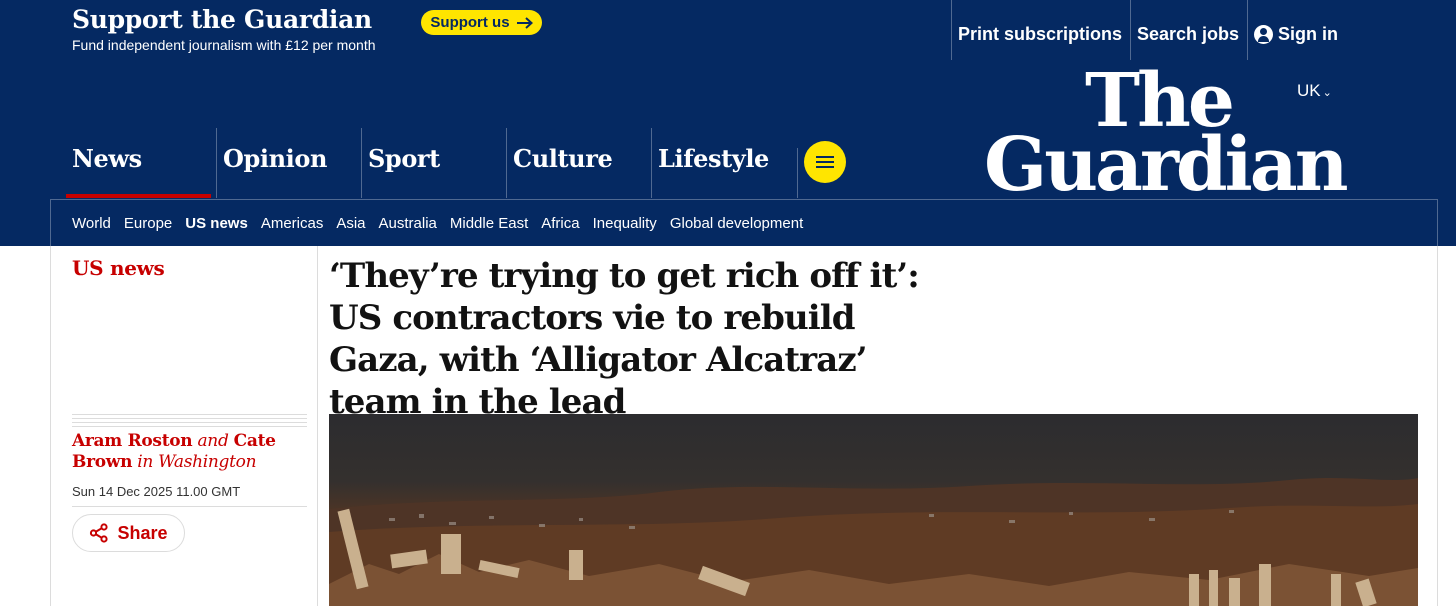 Image resolution: width=1456 pixels, height=606 pixels. What do you see at coordinates (470, 22) in the screenshot?
I see `support-us-label: Support us` at bounding box center [470, 22].